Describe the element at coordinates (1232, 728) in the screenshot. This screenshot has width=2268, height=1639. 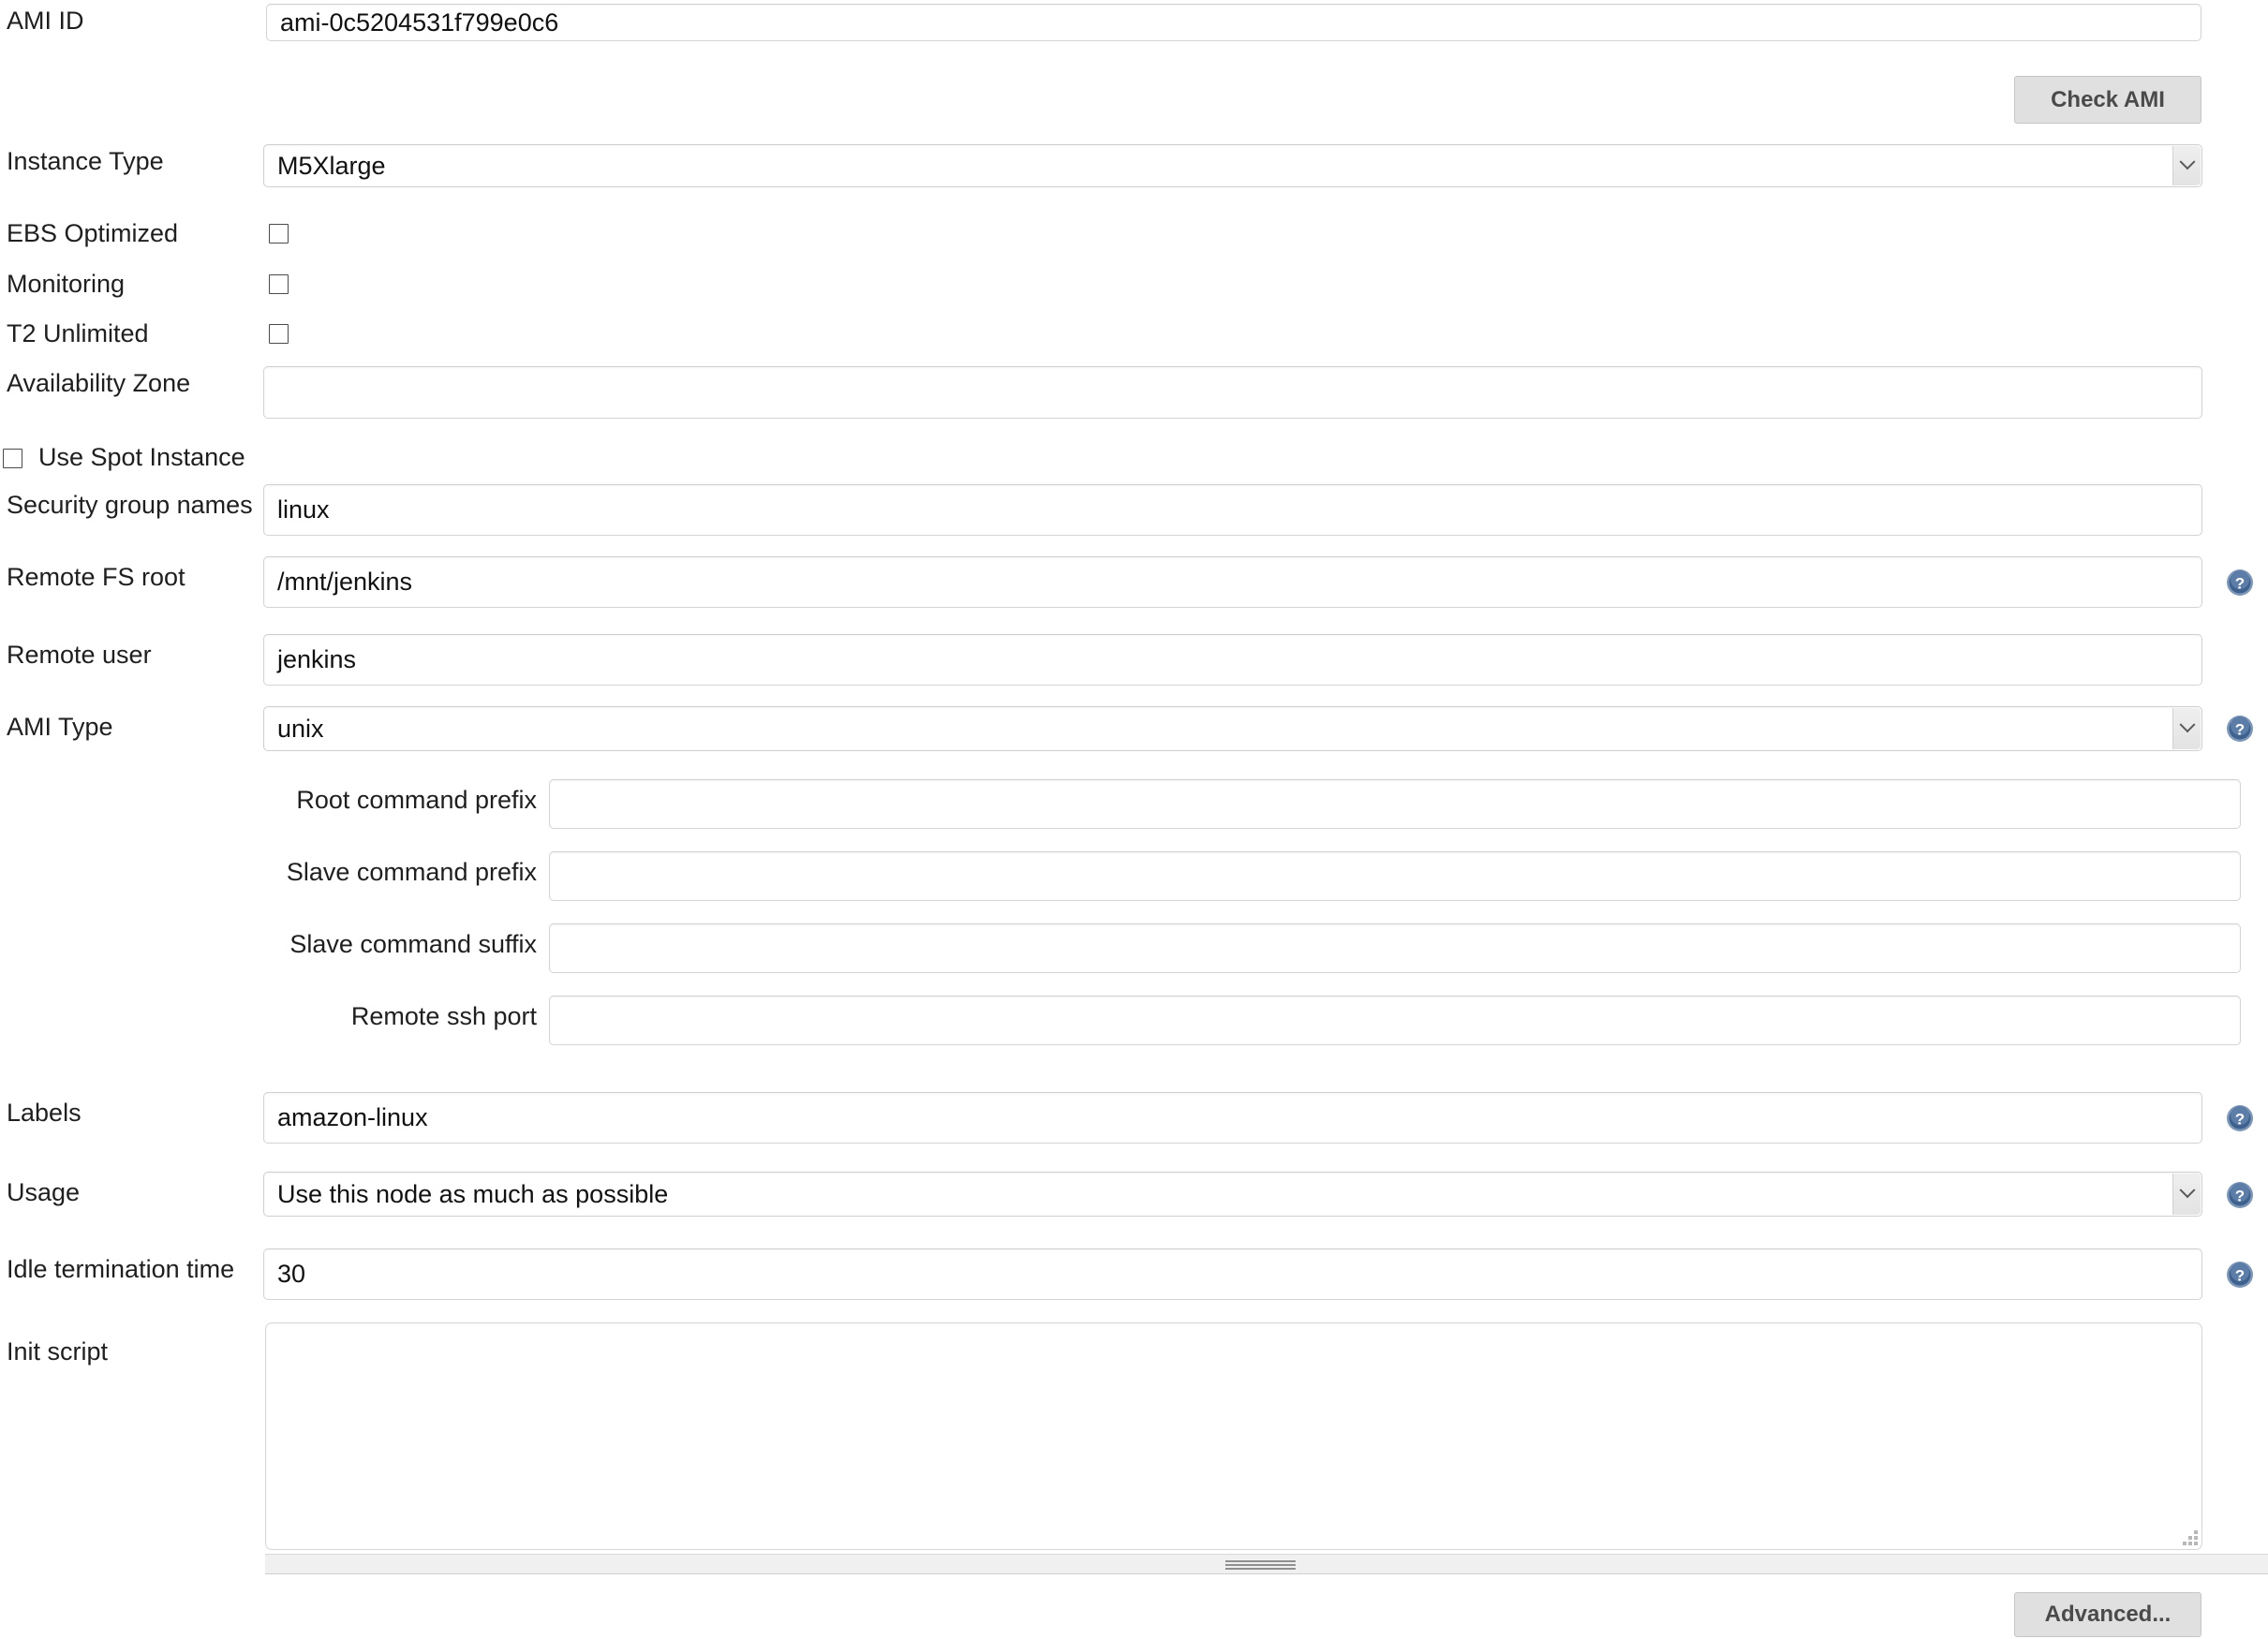
I see `ami-type-select: unix` at that location.